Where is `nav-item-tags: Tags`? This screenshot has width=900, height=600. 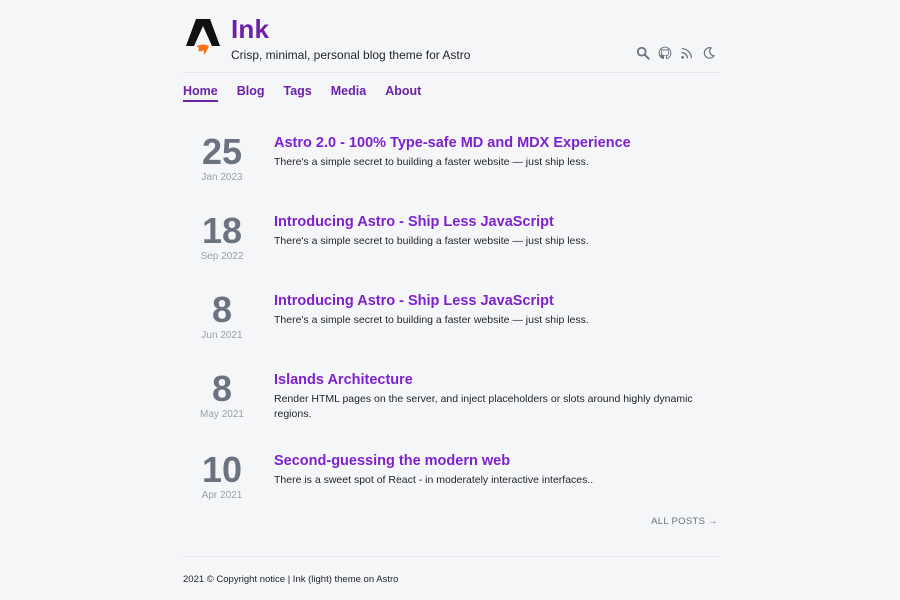
nav-item-tags: Tags is located at coordinates (298, 93).